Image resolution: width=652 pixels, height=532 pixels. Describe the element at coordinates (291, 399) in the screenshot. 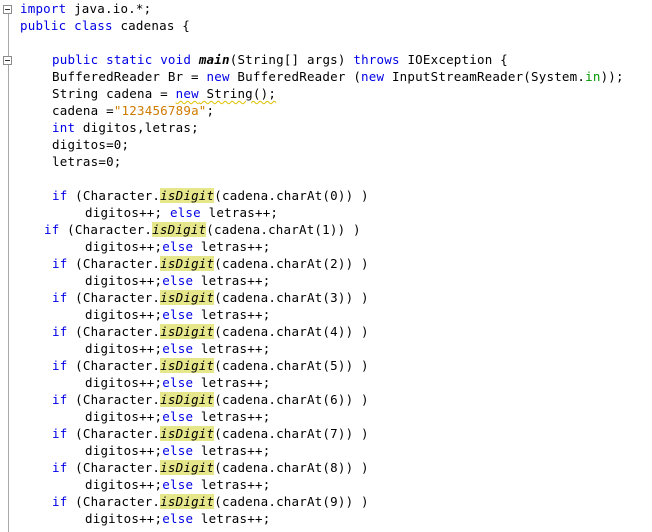

I see `code-token: (cadena.charAt(6)) )` at that location.